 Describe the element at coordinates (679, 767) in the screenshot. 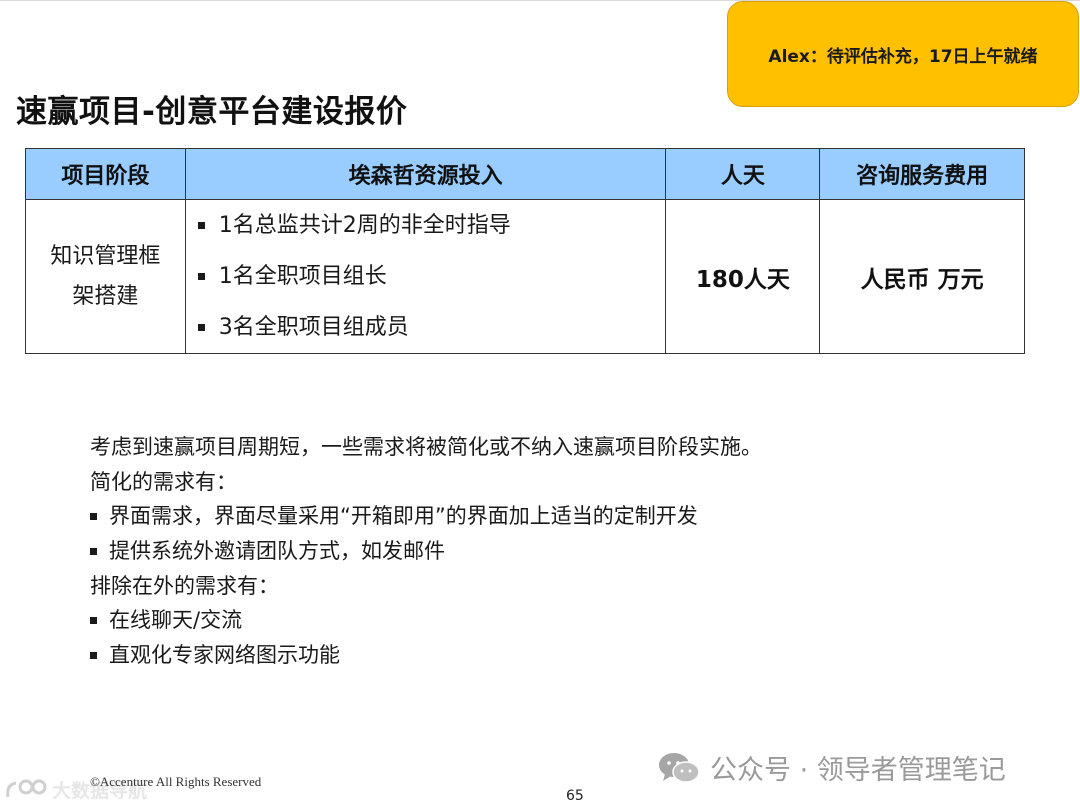

I see `wechat-icon` at that location.